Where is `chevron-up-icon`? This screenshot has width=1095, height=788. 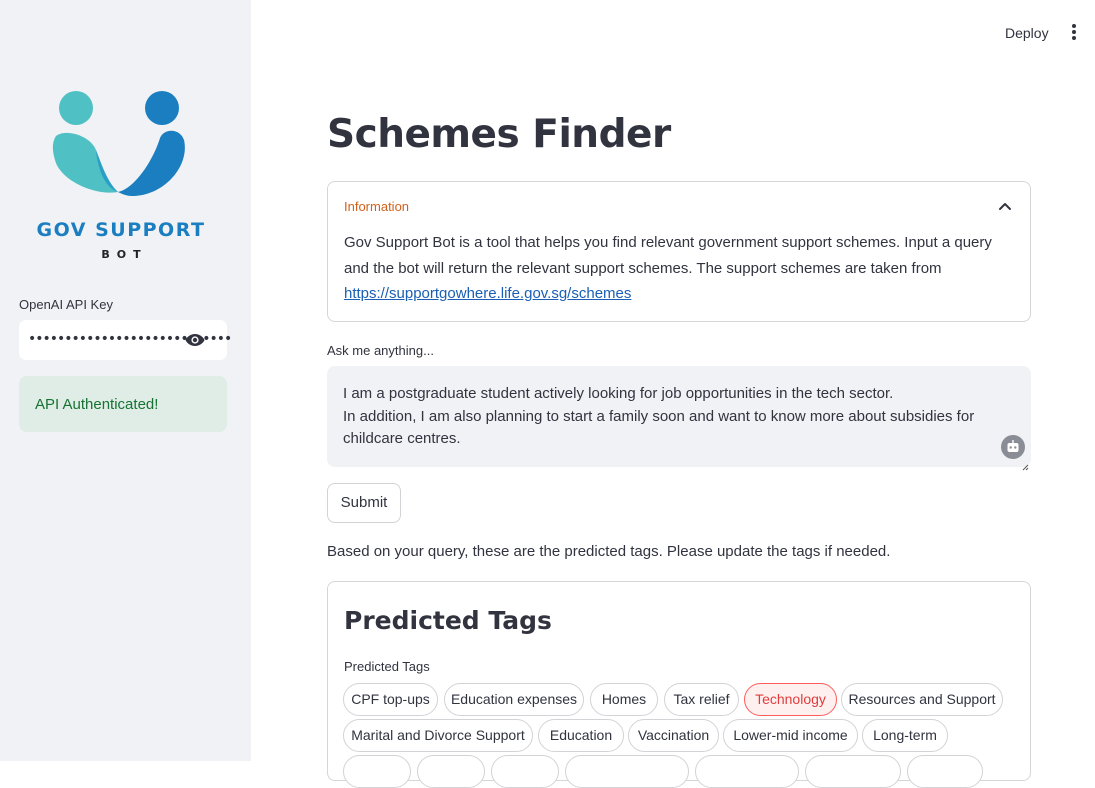 chevron-up-icon is located at coordinates (1005, 204).